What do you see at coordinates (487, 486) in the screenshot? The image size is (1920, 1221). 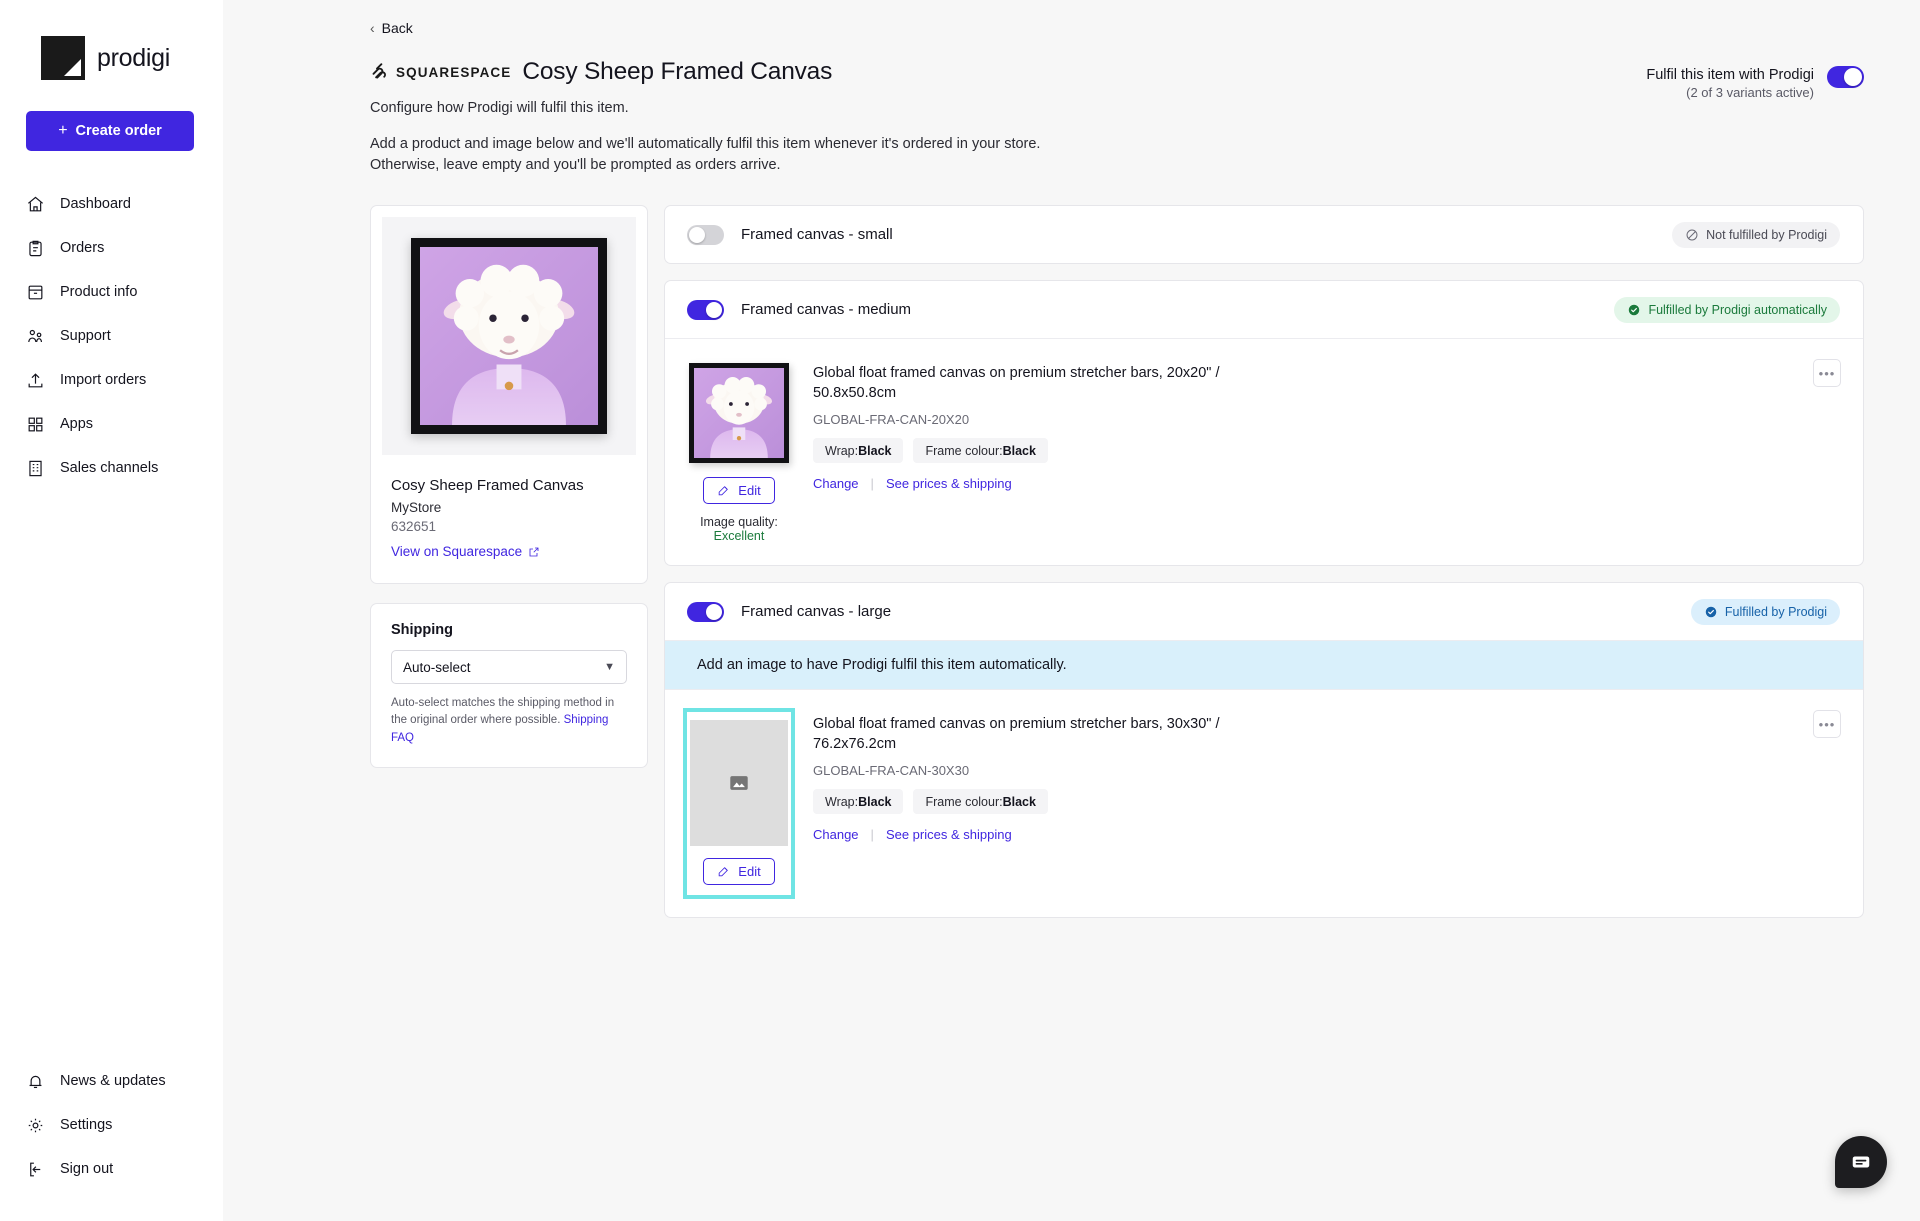 I see `product-name: Cosy Sheep Framed Canvas` at bounding box center [487, 486].